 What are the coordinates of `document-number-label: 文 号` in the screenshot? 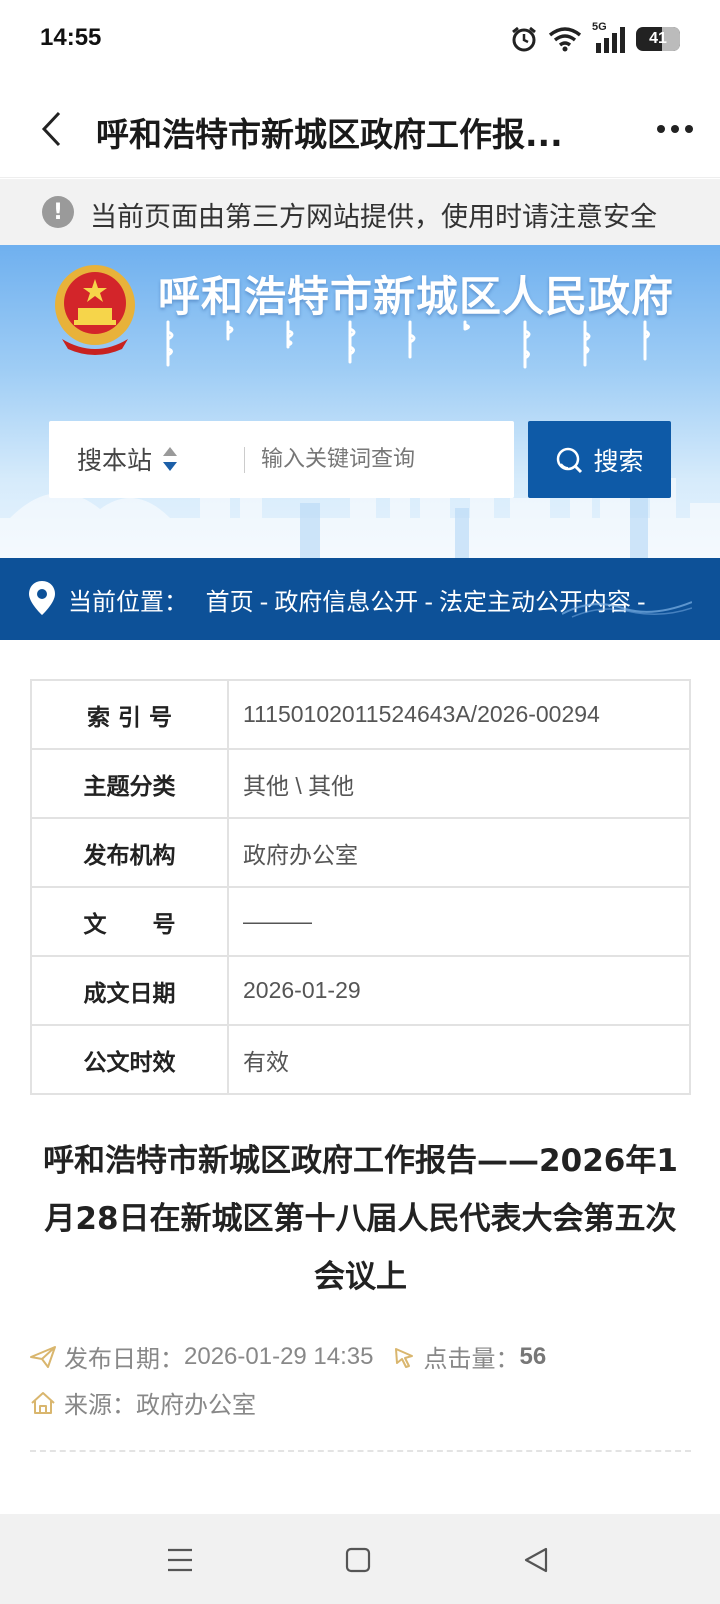 It's located at (129, 921).